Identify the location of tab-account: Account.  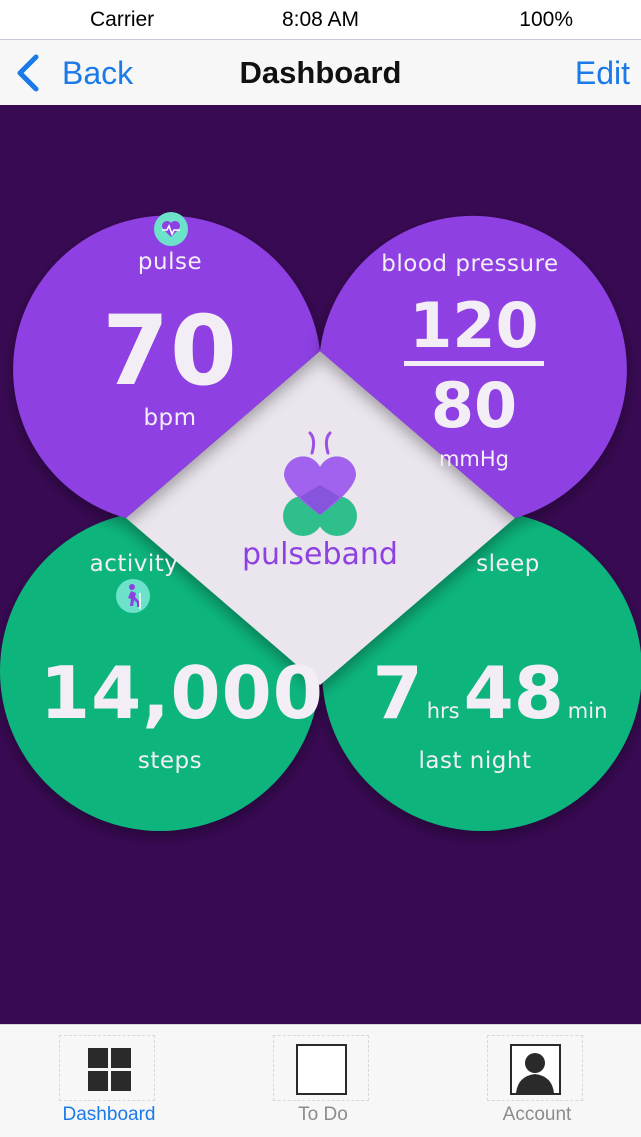
(537, 1081).